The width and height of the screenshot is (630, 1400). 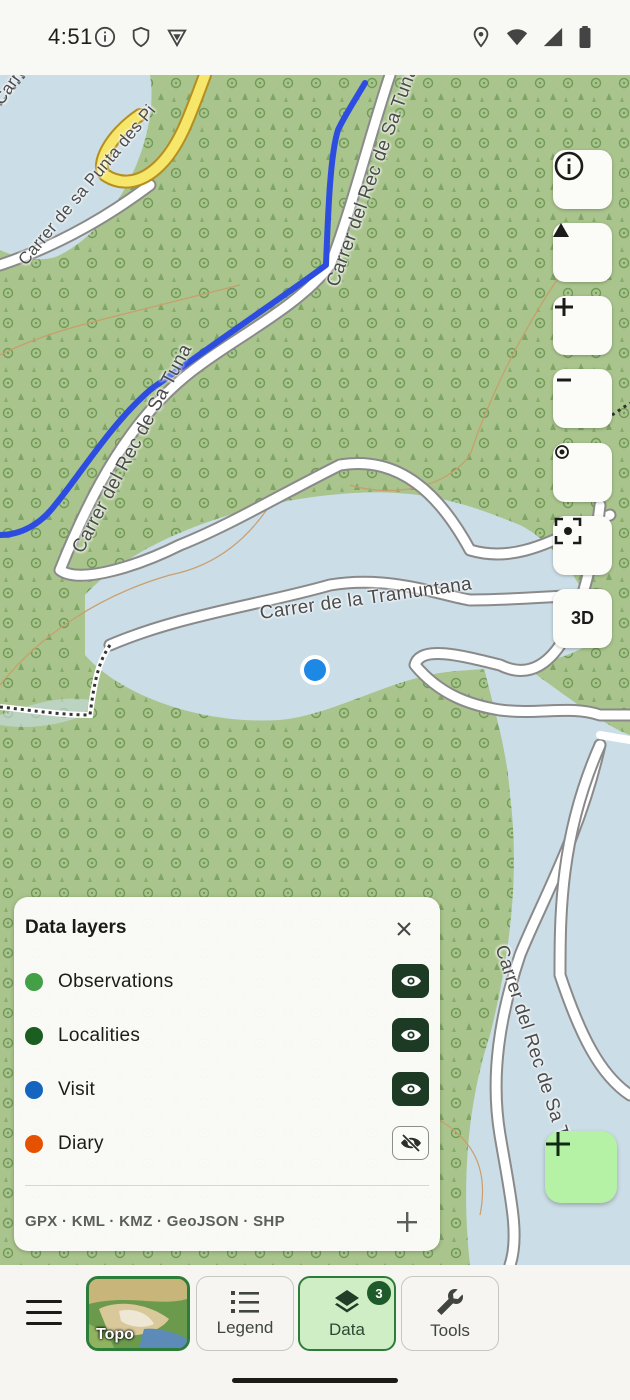 I want to click on target-icon, so click(x=562, y=452).